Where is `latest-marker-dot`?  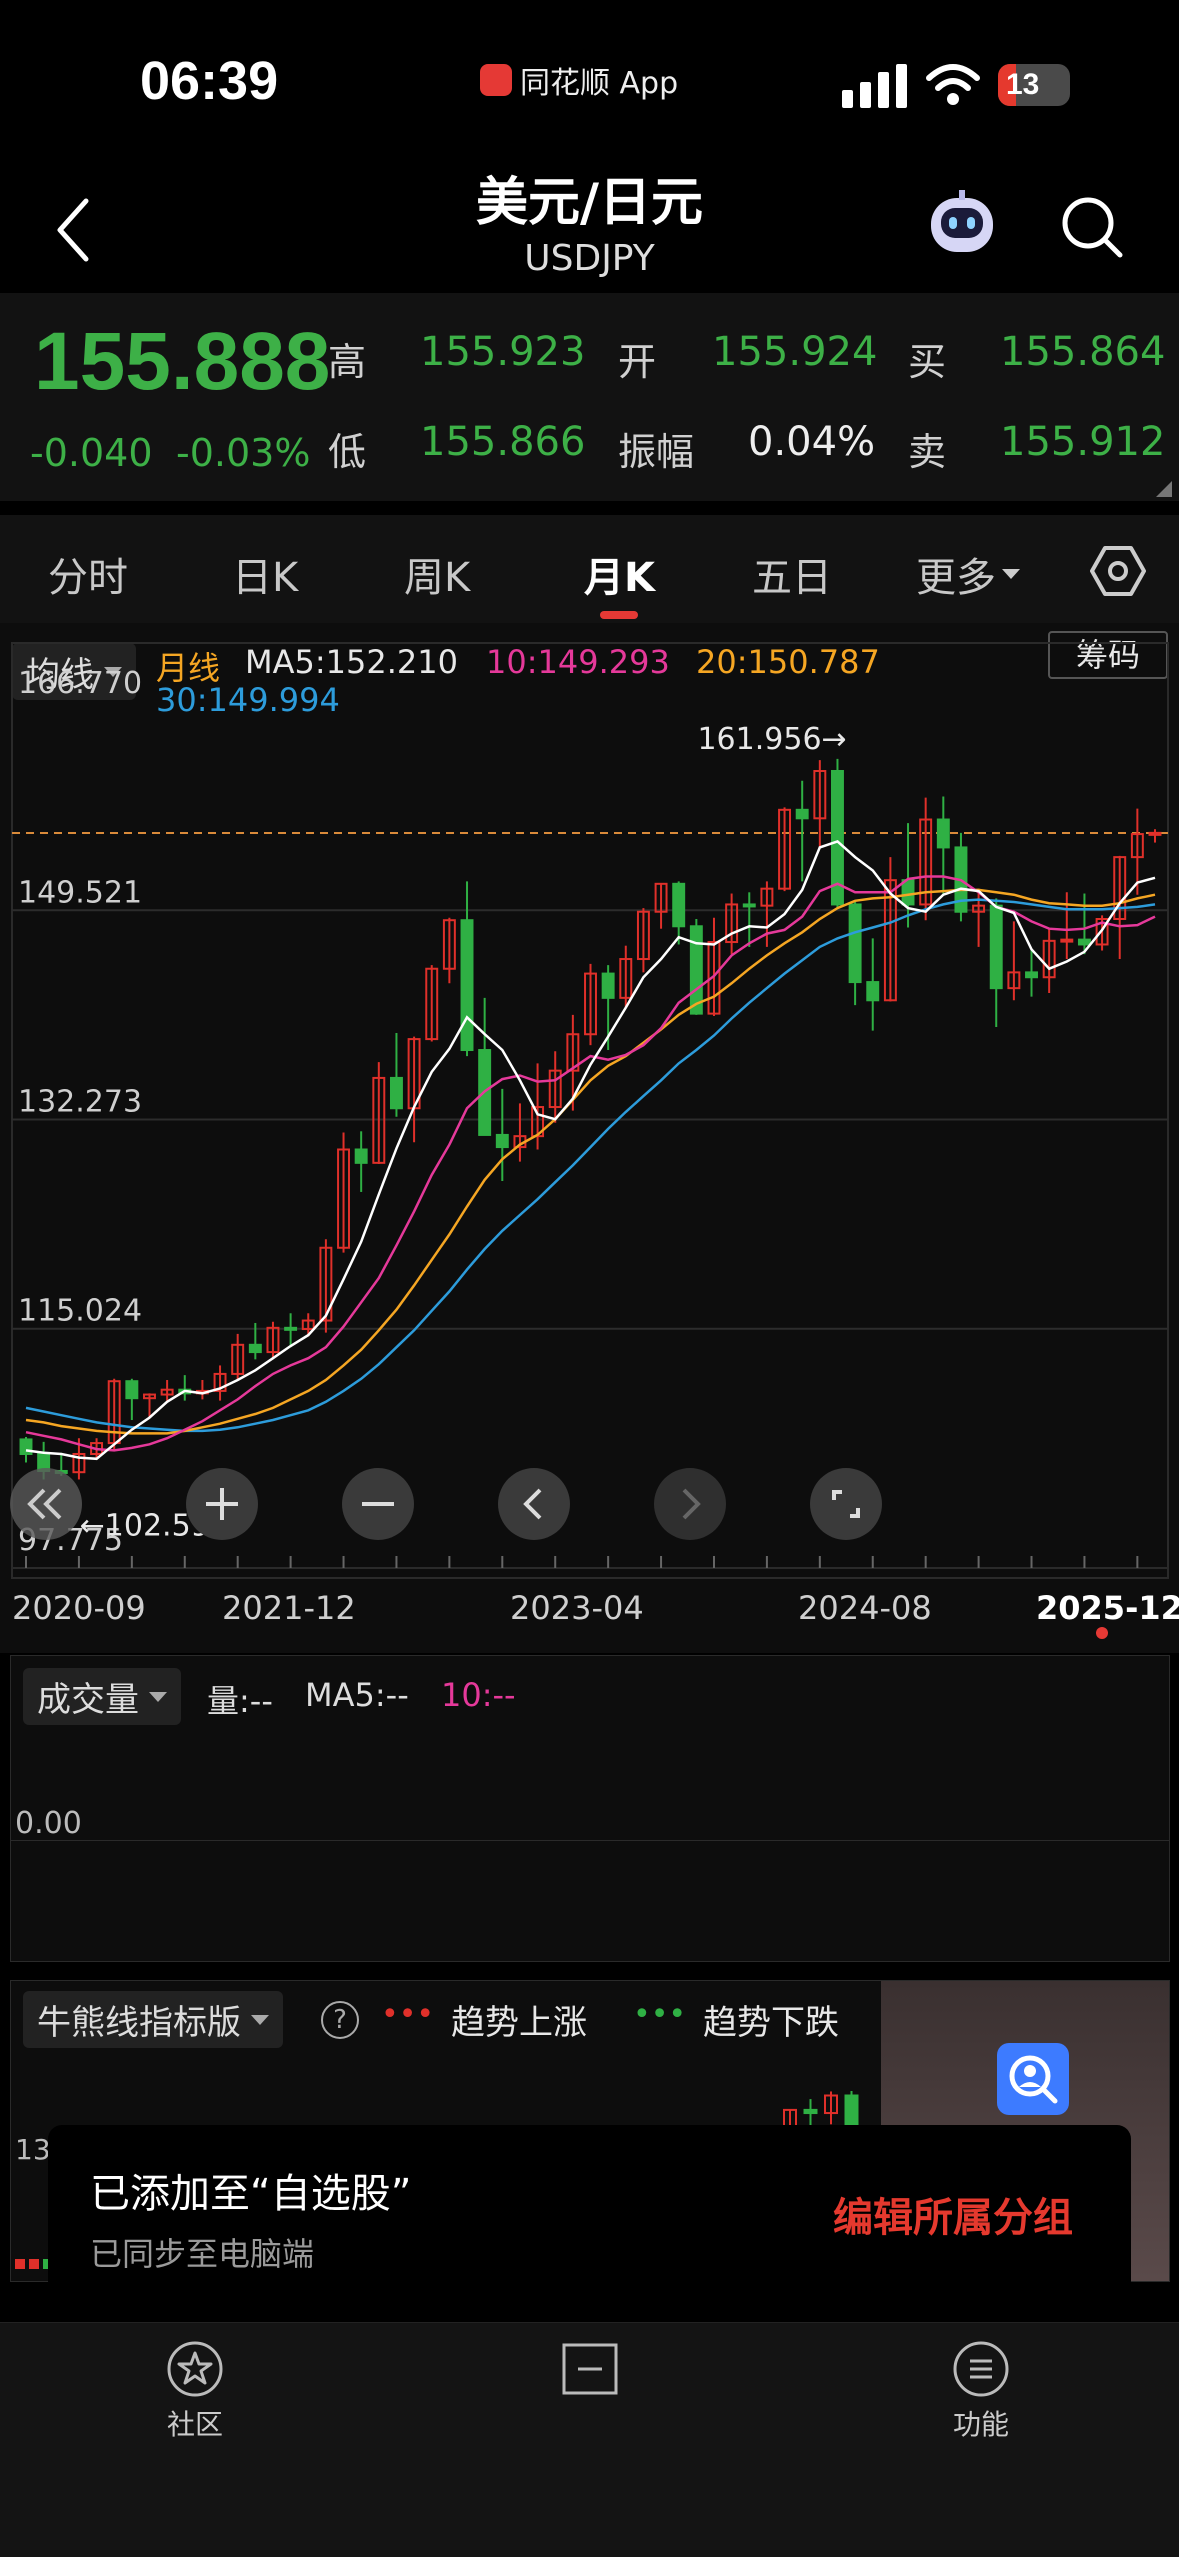
latest-marker-dot is located at coordinates (1102, 1633).